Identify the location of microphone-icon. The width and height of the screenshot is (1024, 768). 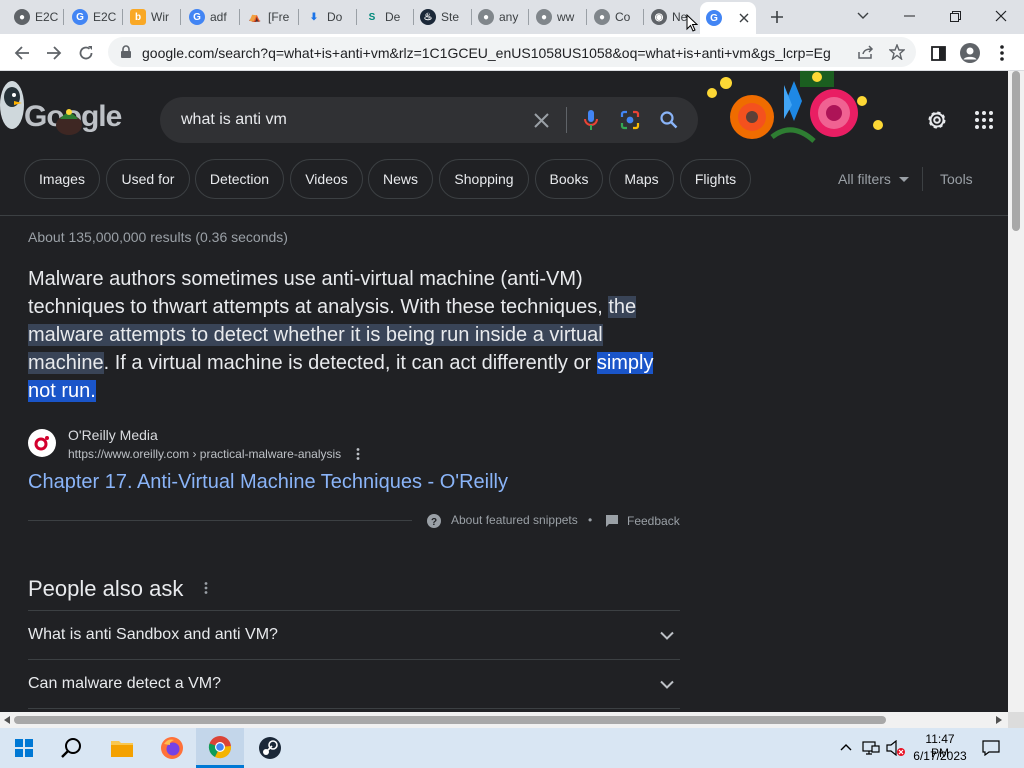
(591, 120).